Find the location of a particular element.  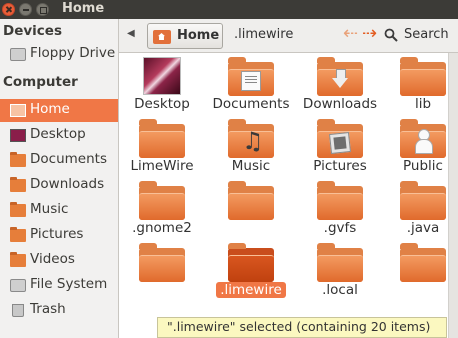

file-label: LimeWire is located at coordinates (162, 166).